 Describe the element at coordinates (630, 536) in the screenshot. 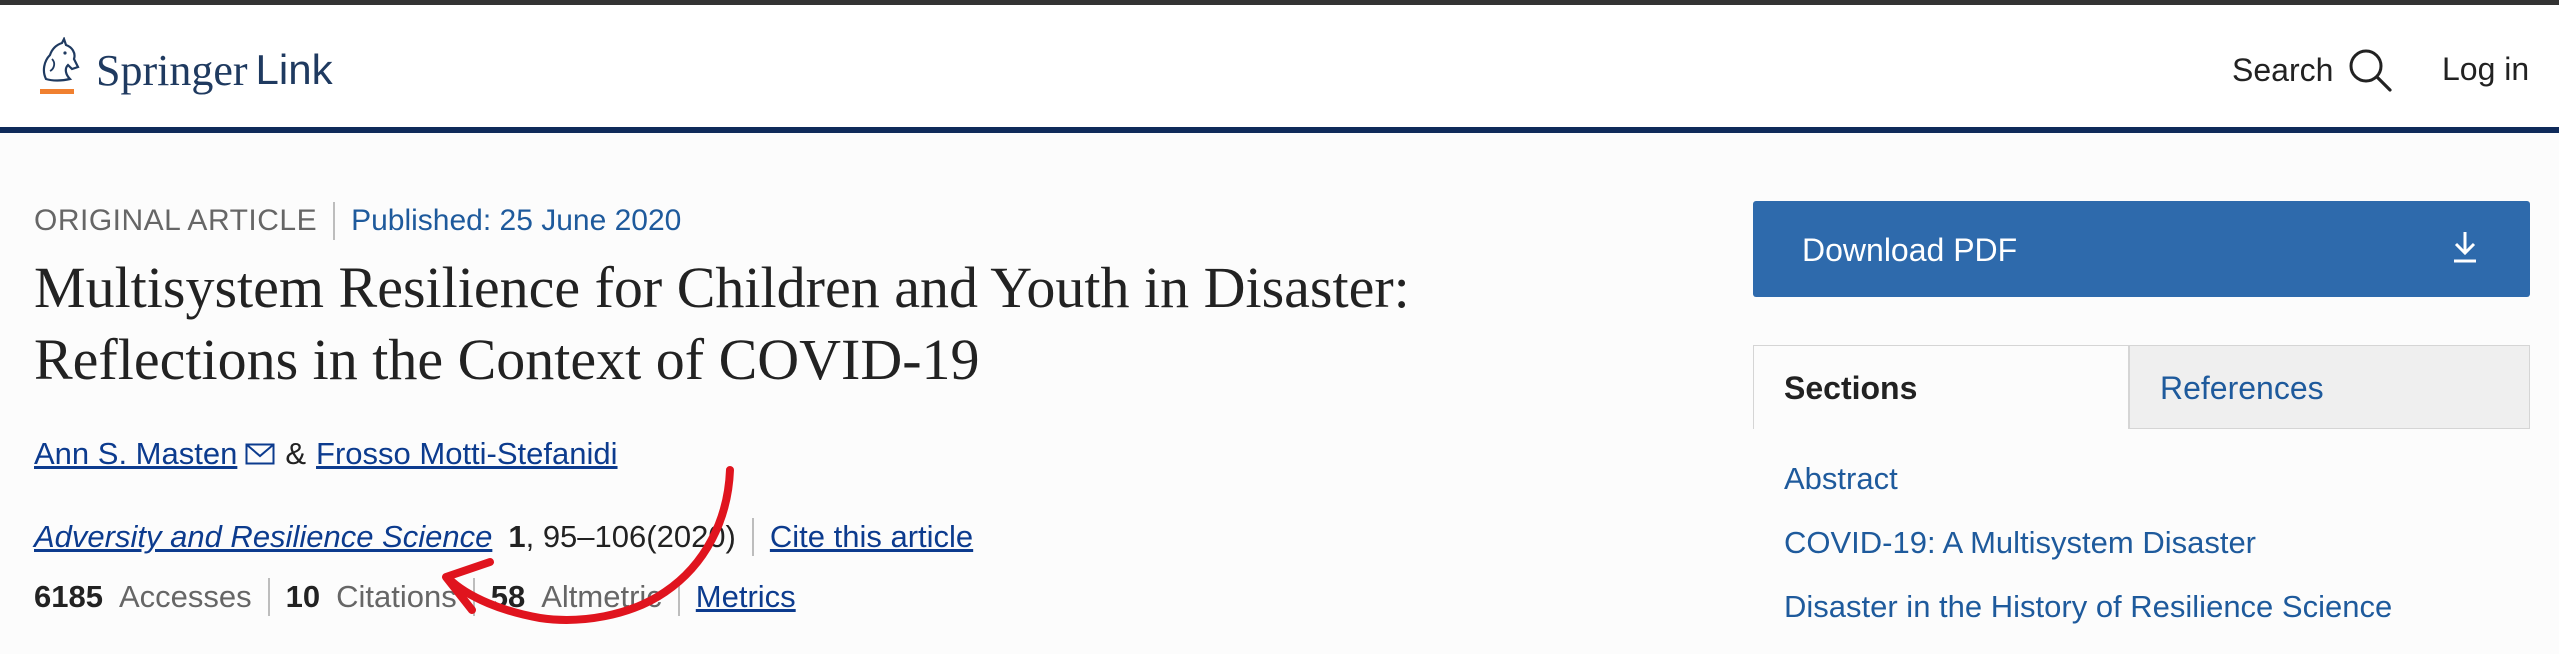

I see `pages-year: , 95–106(2020)` at that location.